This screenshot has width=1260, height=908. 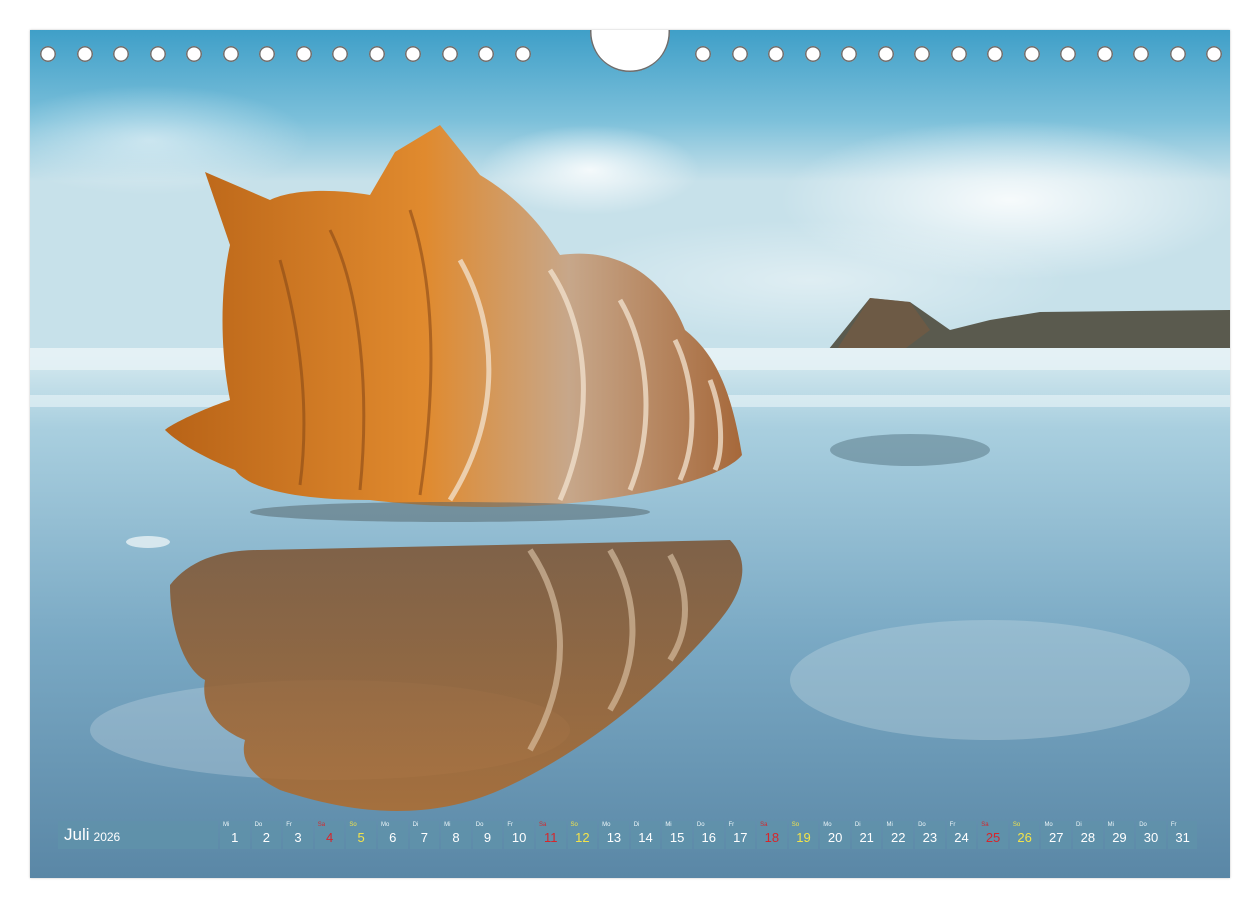 What do you see at coordinates (835, 837) in the screenshot?
I see `day-number: 20` at bounding box center [835, 837].